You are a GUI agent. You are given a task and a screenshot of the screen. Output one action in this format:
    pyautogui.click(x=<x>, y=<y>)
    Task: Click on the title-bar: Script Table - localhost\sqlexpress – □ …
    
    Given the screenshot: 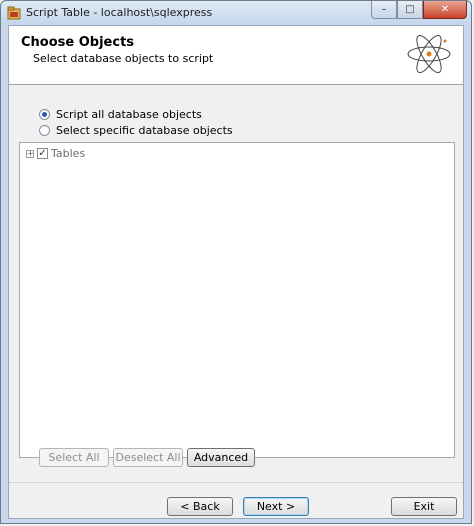 What is the action you would take?
    pyautogui.click(x=236, y=13)
    